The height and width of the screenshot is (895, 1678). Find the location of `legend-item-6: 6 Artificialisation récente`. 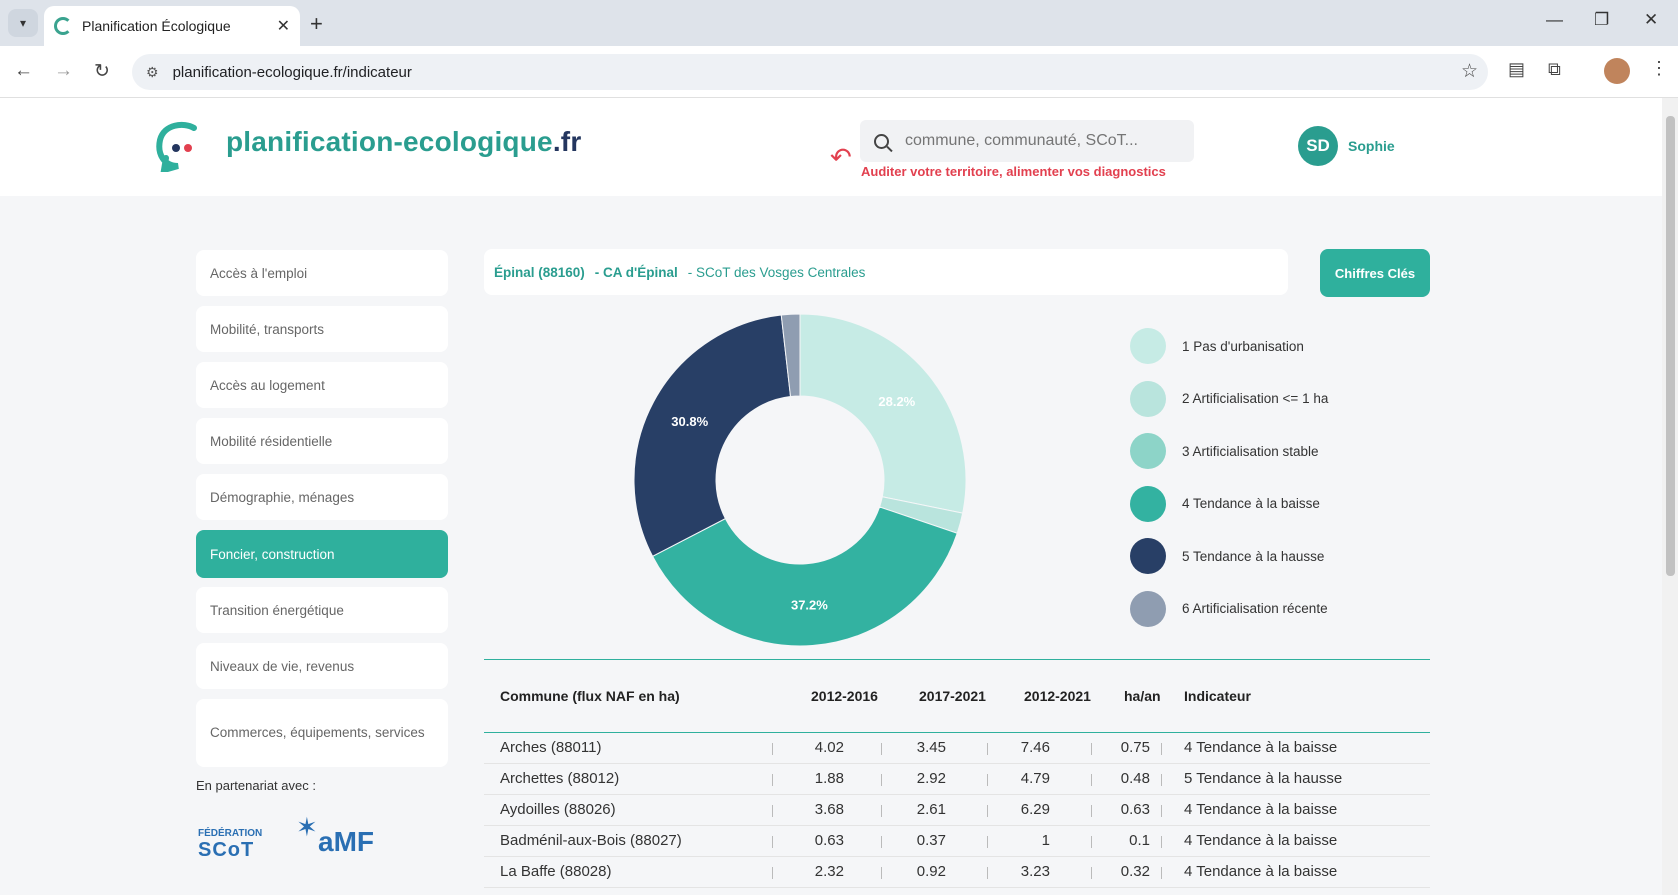

legend-item-6: 6 Artificialisation récente is located at coordinates (1260, 608).